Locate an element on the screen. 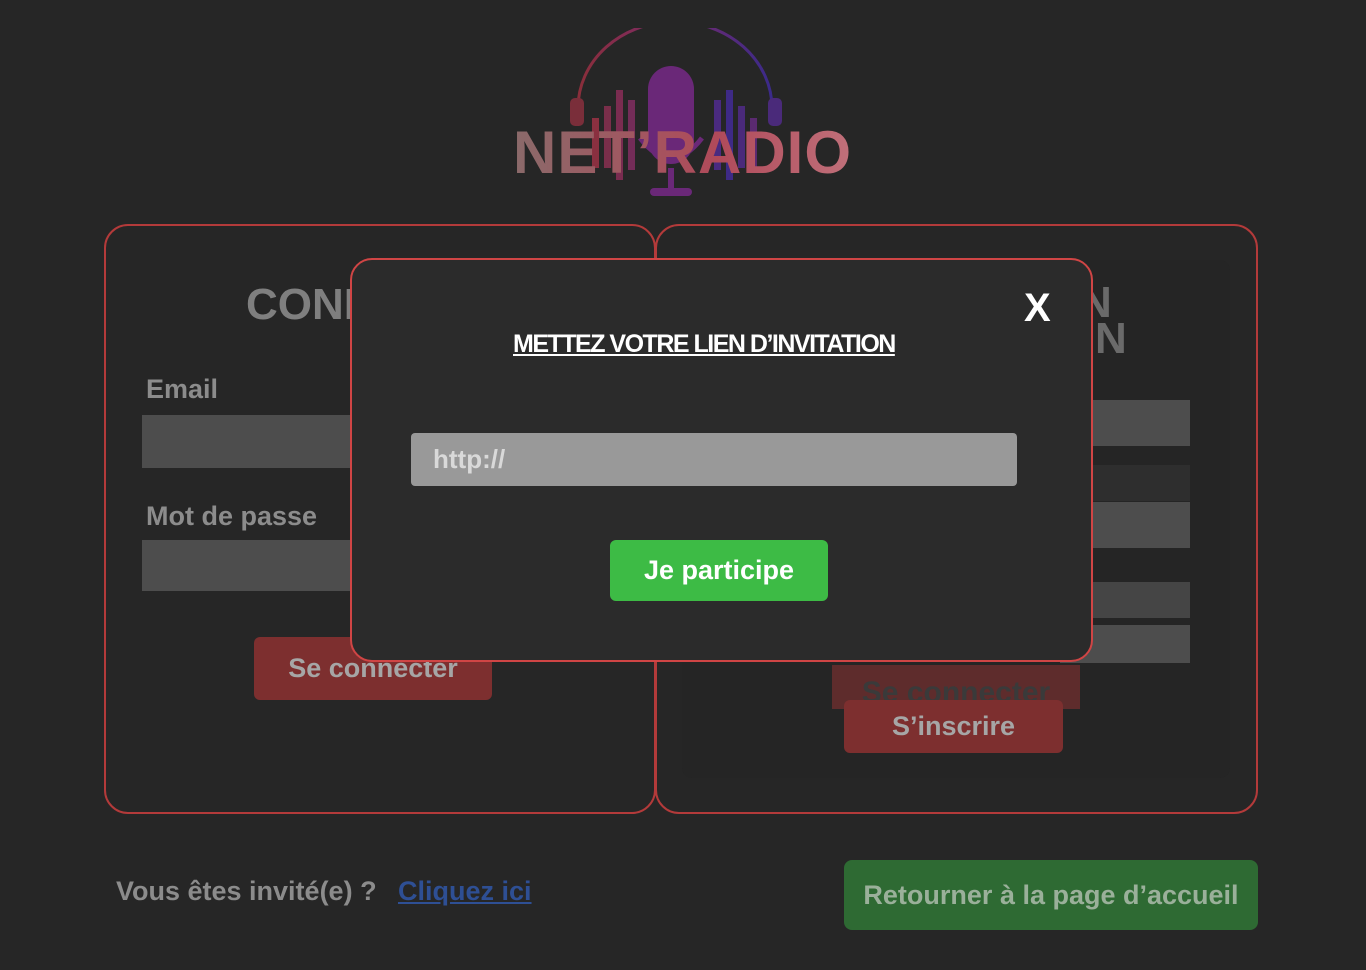  home-button: Retourner à la page d’accueil is located at coordinates (1051, 895).